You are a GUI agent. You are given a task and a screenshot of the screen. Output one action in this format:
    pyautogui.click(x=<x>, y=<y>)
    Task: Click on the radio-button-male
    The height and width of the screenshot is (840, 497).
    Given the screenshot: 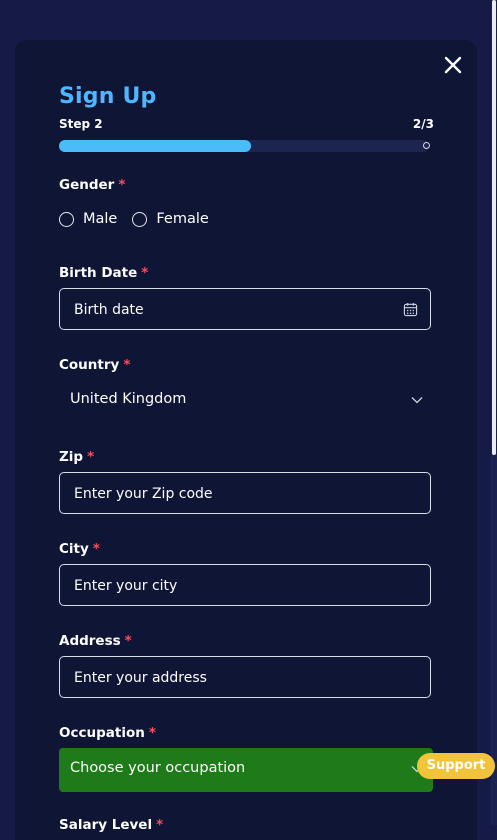 What is the action you would take?
    pyautogui.click(x=66, y=219)
    